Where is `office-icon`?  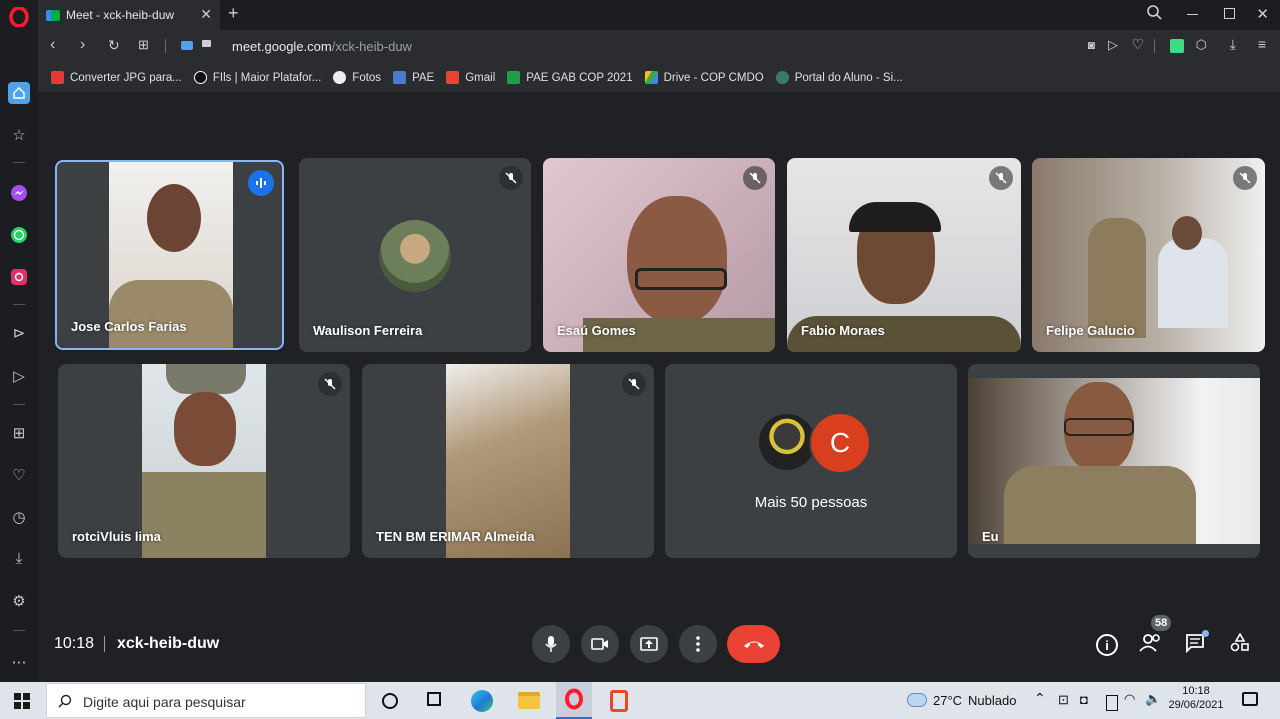 office-icon is located at coordinates (619, 701).